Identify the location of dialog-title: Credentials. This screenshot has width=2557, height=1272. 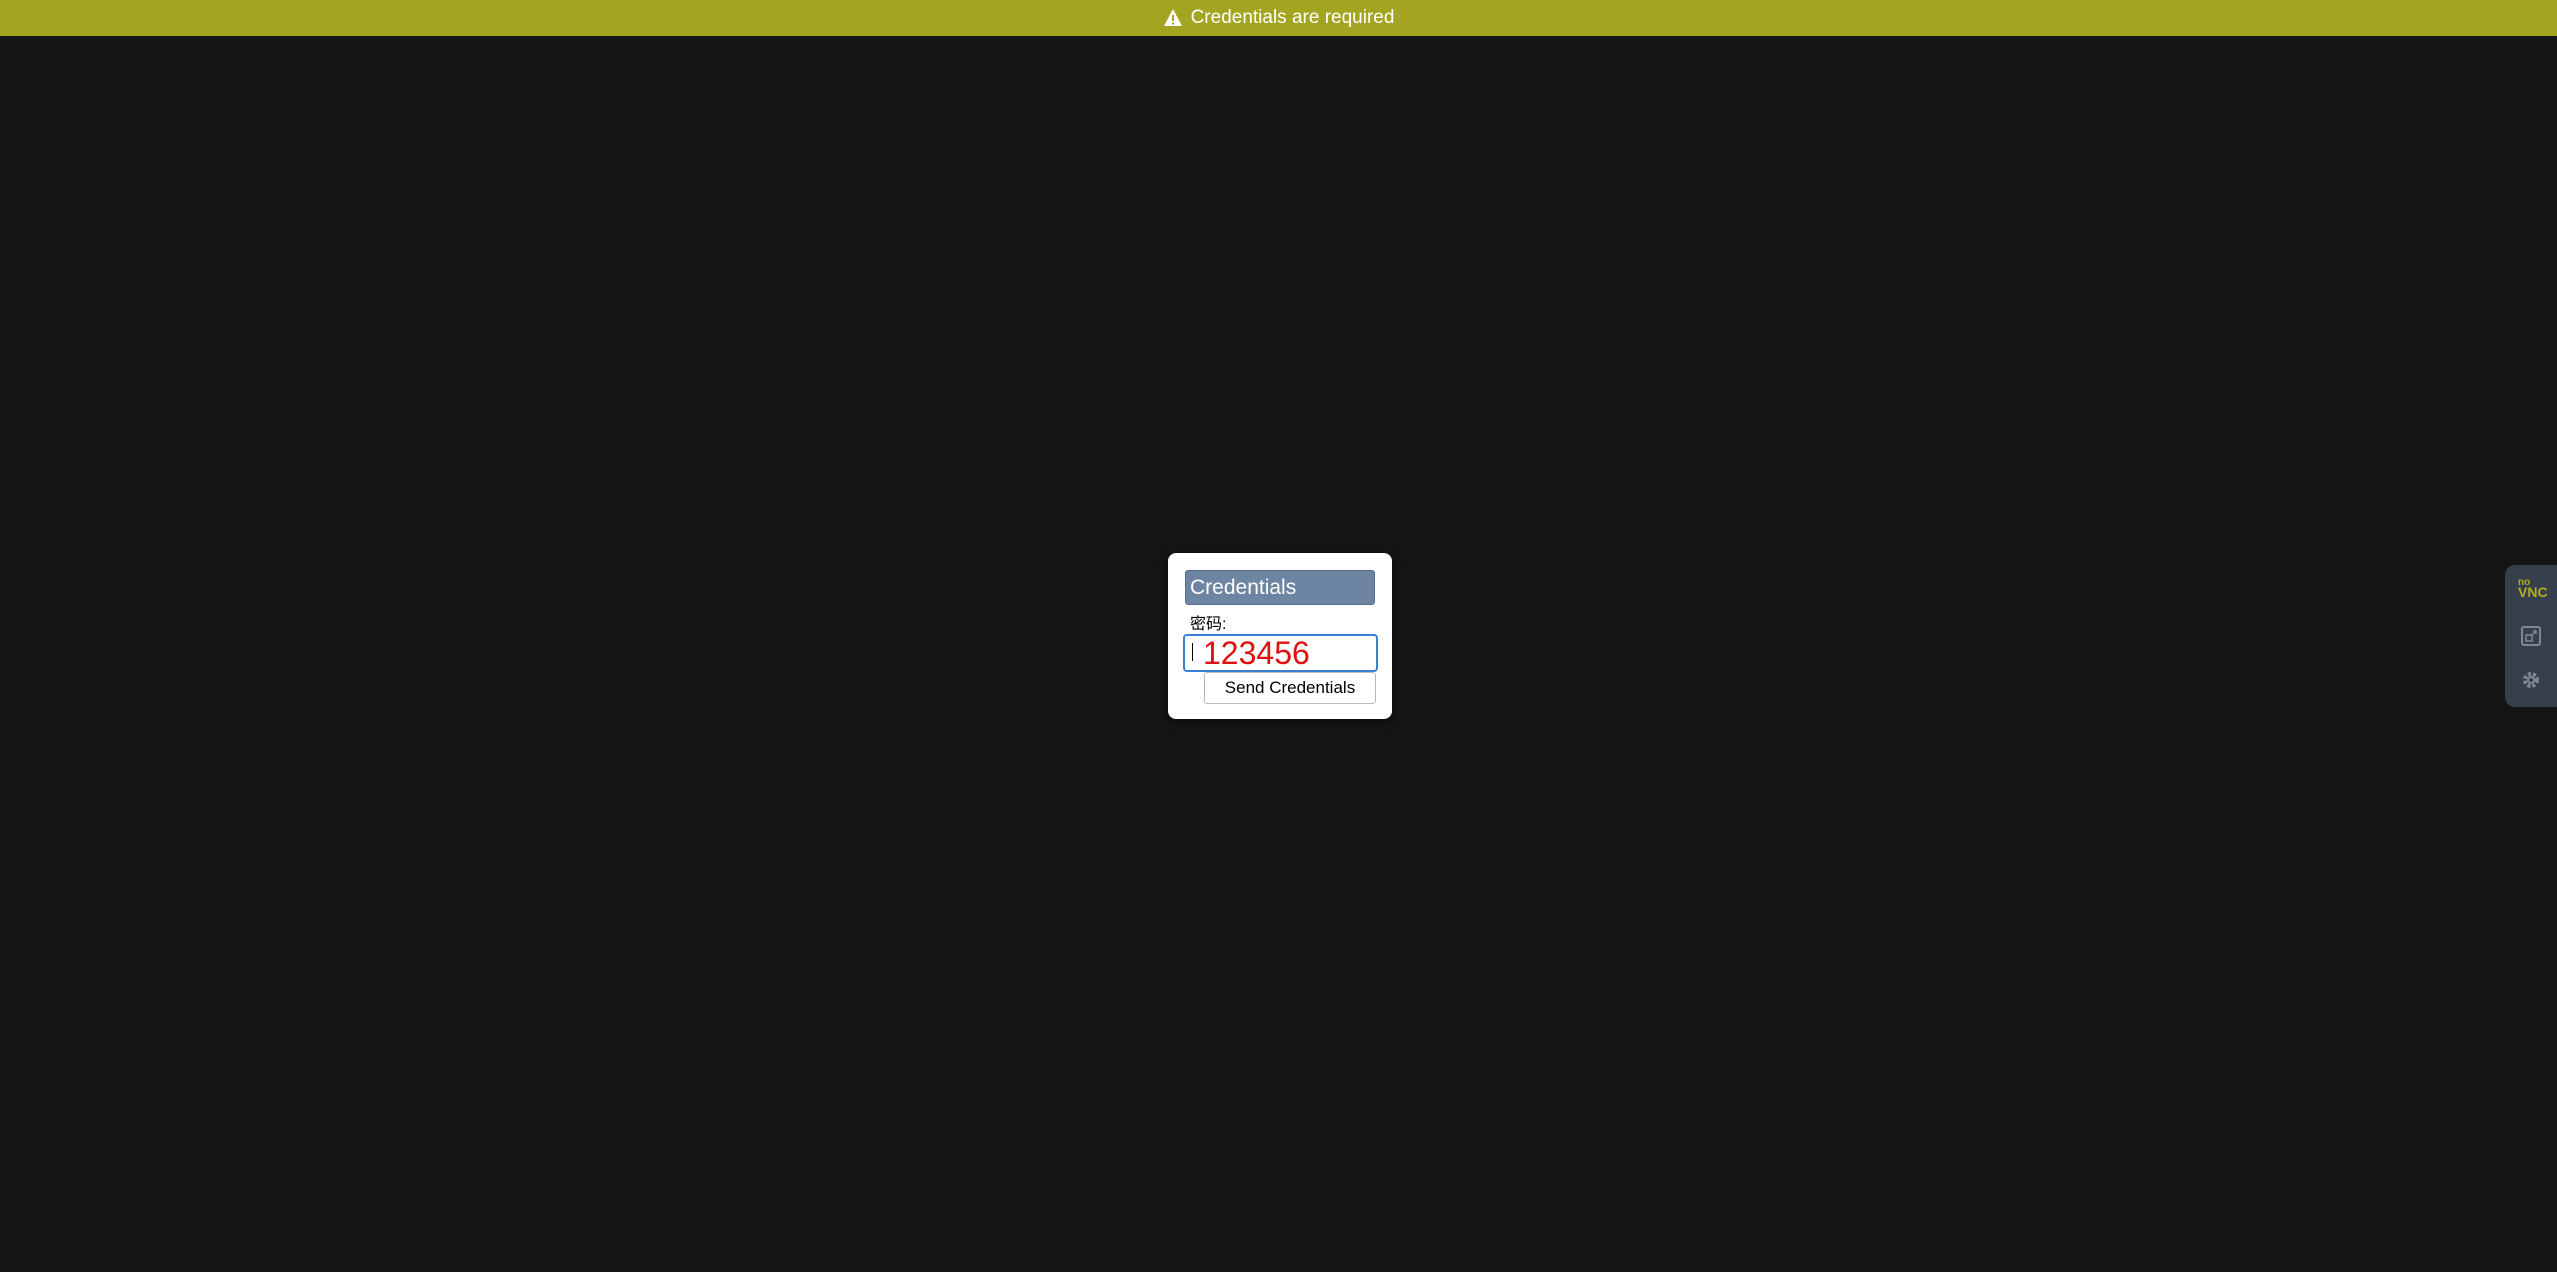
(1280, 587).